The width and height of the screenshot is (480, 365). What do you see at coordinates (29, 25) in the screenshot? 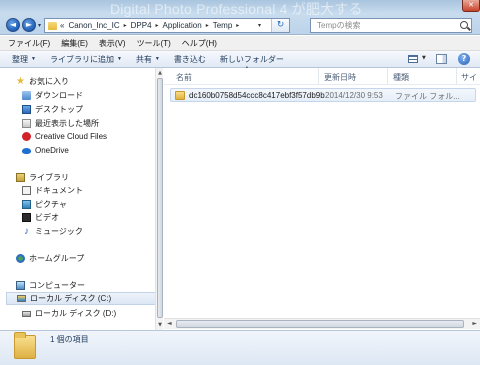
I see `forward-button: ►` at bounding box center [29, 25].